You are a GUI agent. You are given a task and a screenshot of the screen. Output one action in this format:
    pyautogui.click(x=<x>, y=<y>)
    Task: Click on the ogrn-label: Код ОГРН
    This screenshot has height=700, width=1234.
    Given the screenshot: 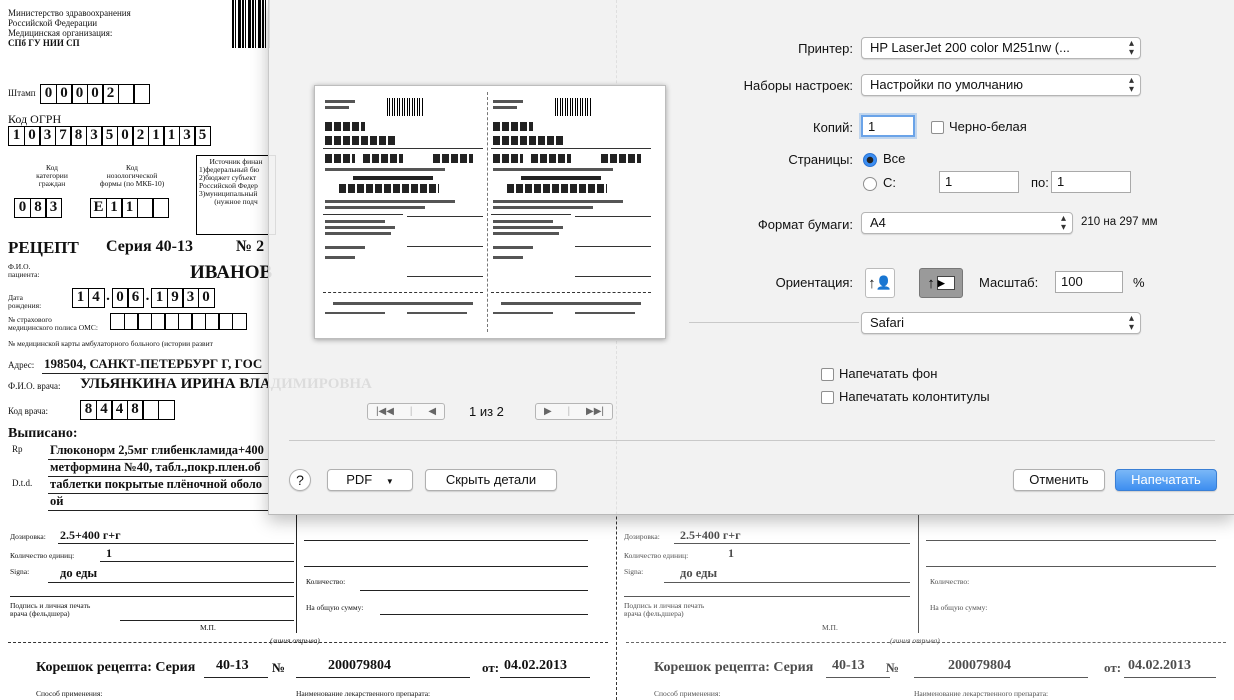 What is the action you would take?
    pyautogui.click(x=35, y=119)
    